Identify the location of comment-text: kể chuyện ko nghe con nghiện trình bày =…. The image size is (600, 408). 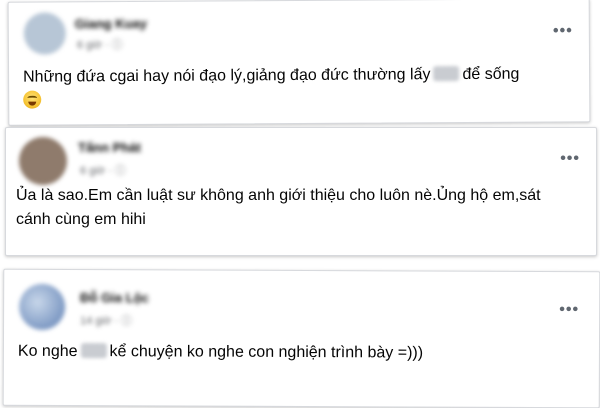
(266, 352).